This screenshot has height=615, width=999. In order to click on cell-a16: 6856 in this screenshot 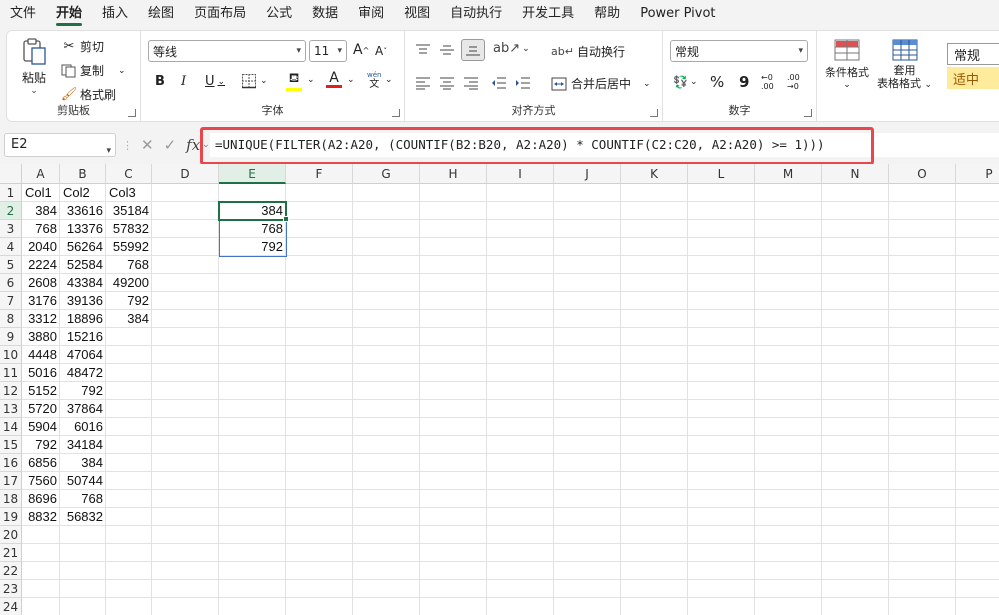, I will do `click(41, 463)`.